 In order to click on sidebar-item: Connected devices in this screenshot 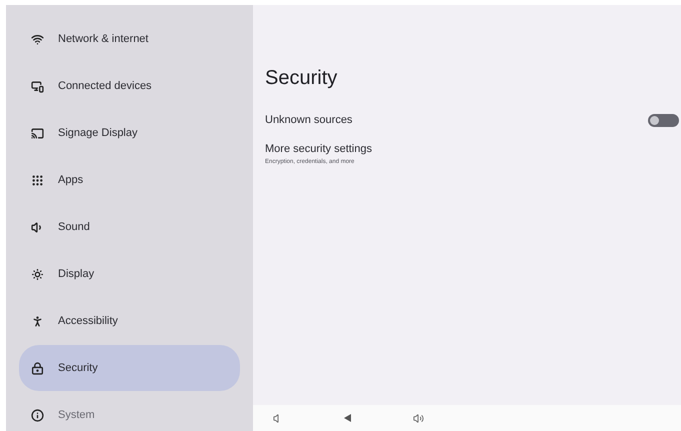, I will do `click(129, 86)`.